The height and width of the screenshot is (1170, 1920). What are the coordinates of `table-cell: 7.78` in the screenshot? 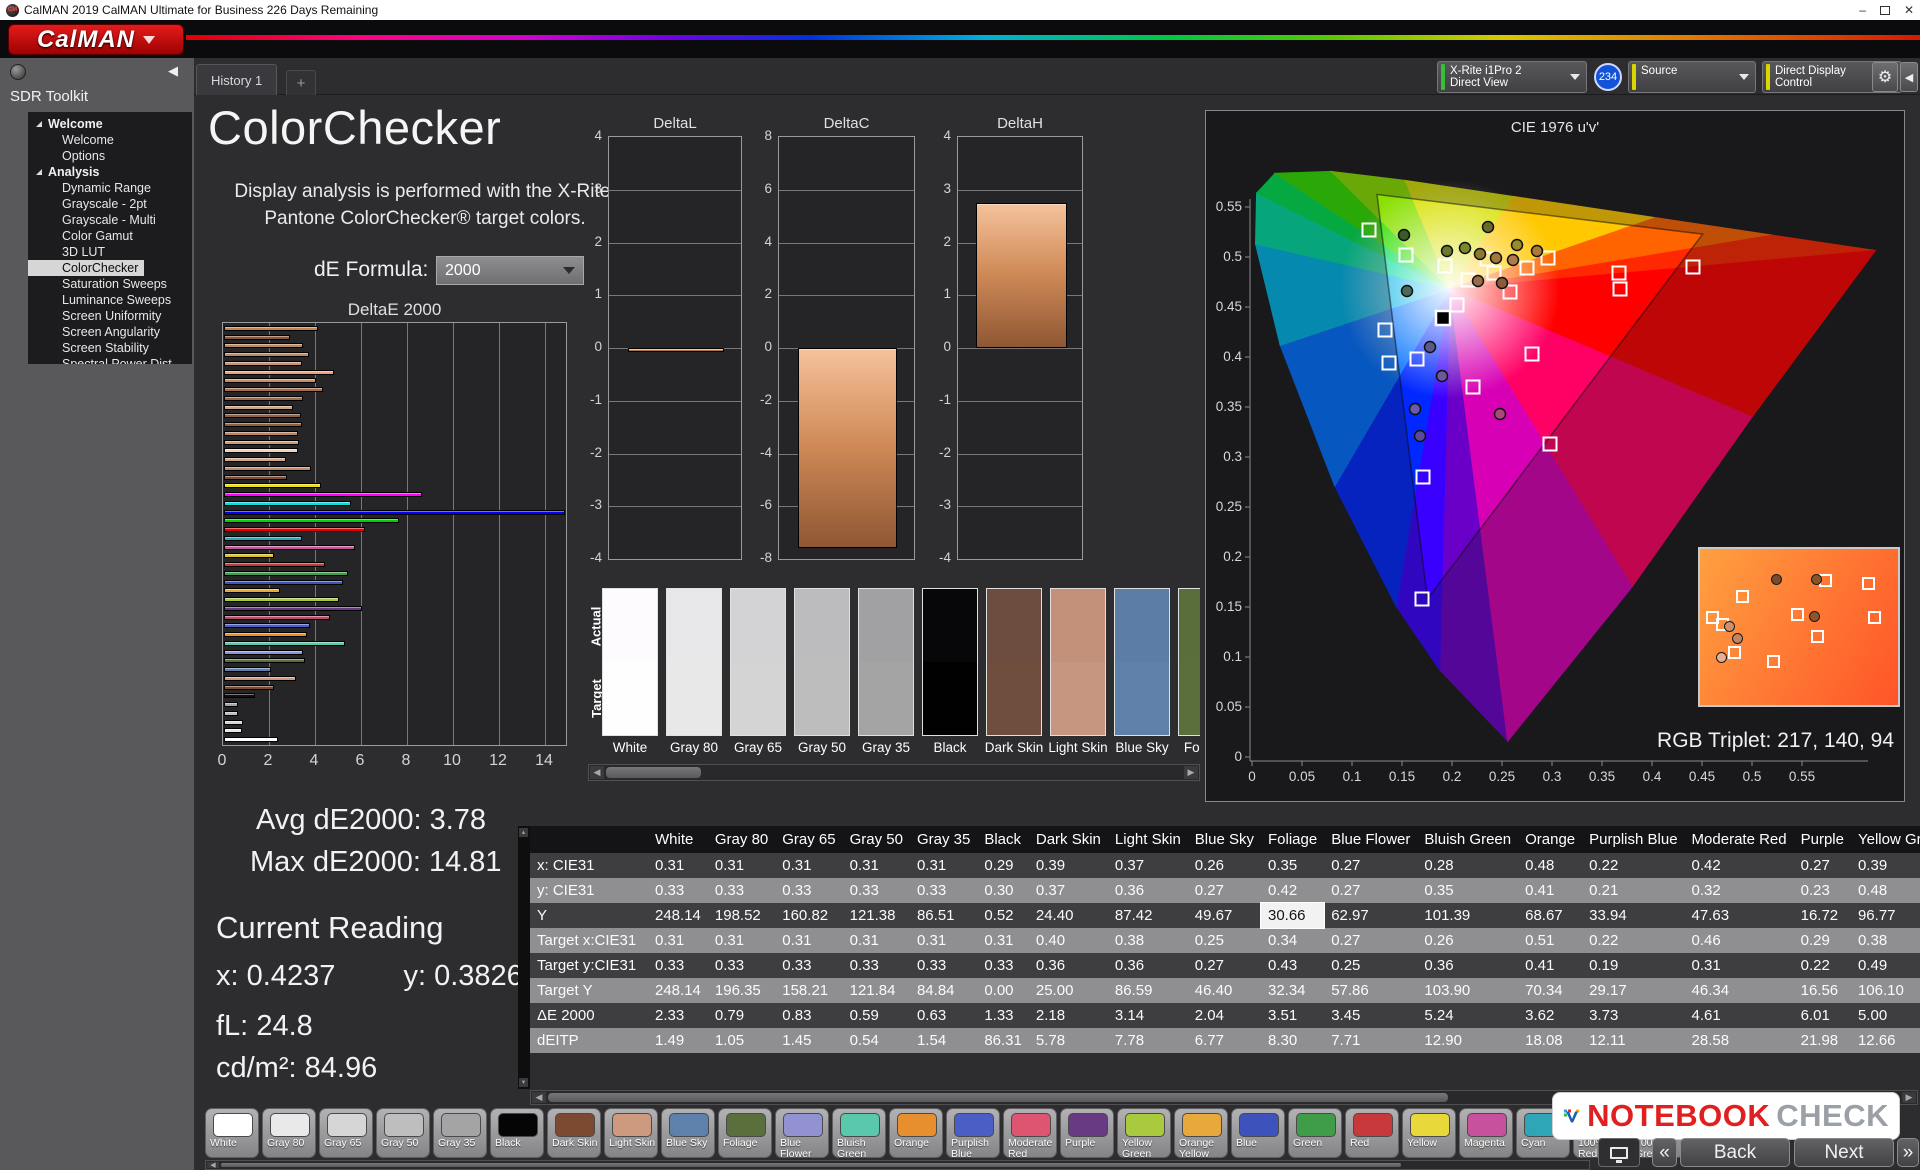 It's located at (1147, 1040).